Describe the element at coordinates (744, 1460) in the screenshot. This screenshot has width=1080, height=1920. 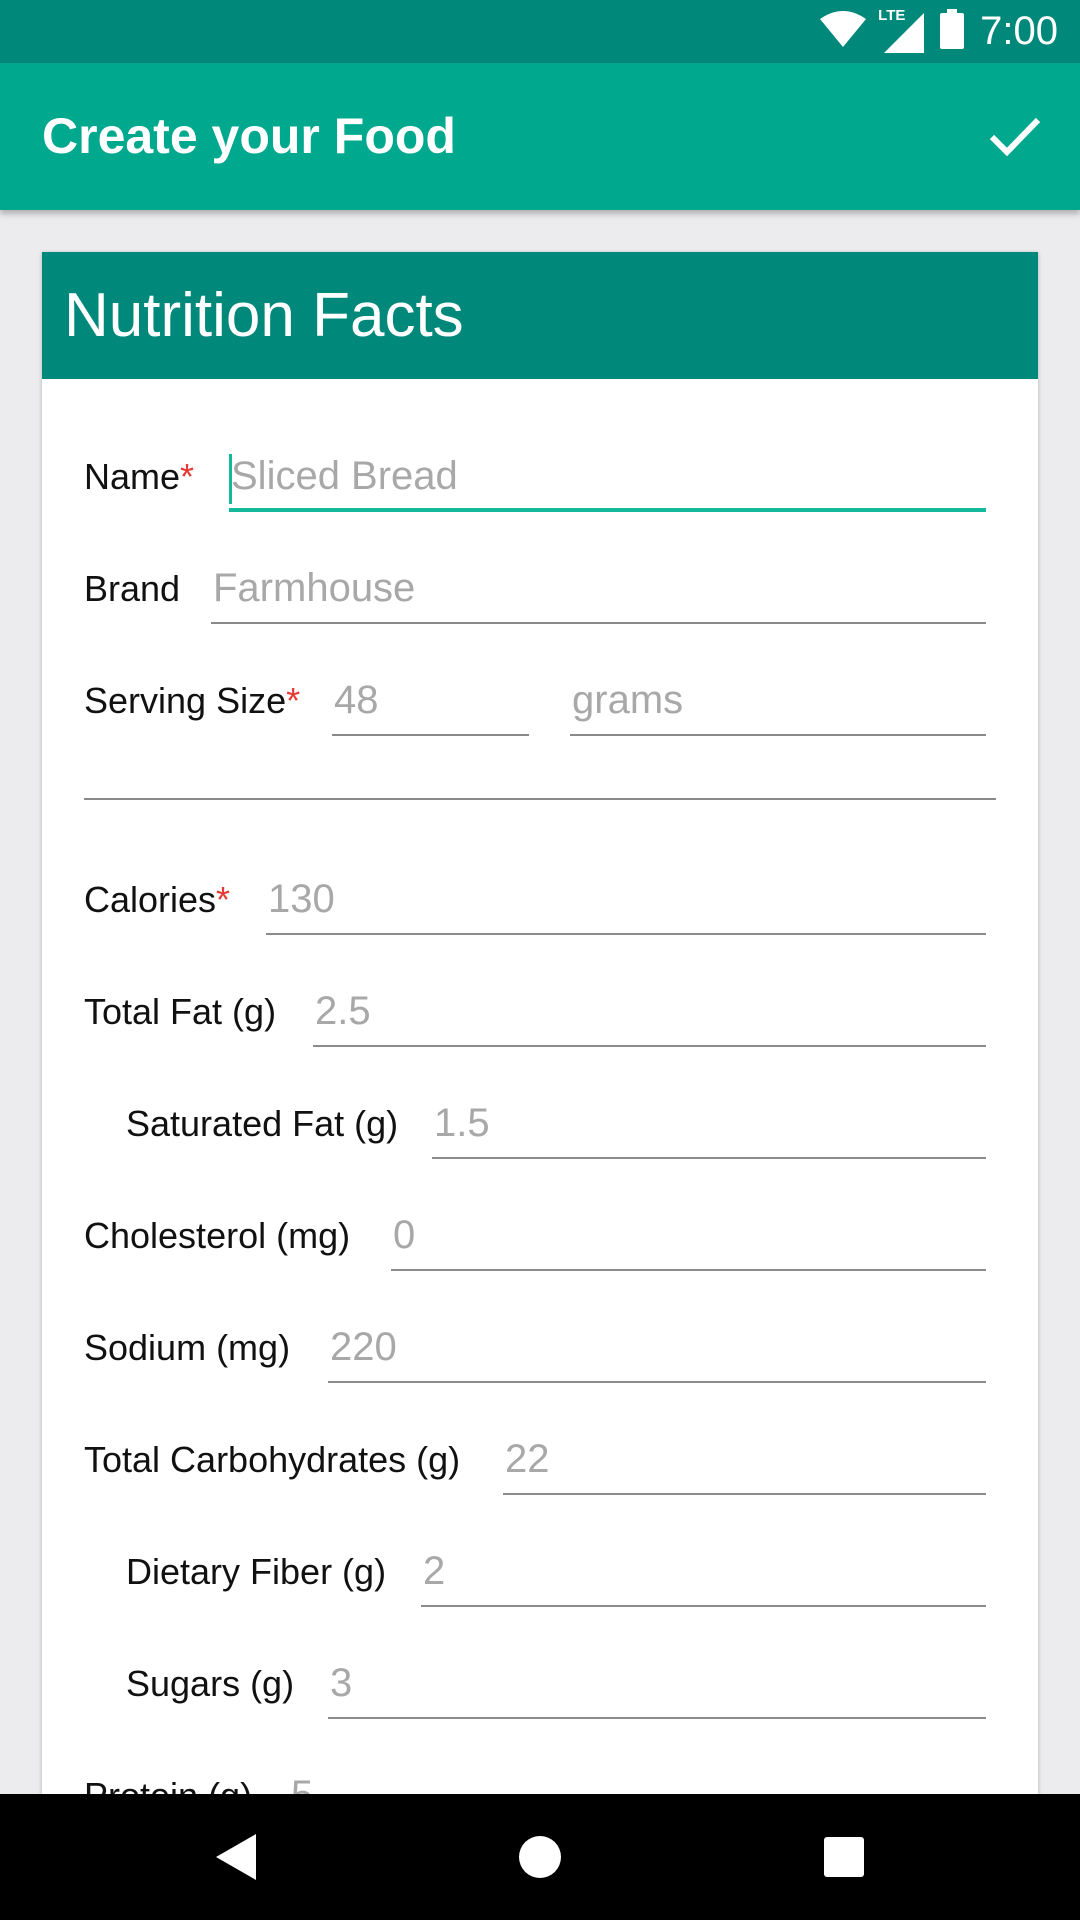
I see `total-carbs-field: 22` at that location.